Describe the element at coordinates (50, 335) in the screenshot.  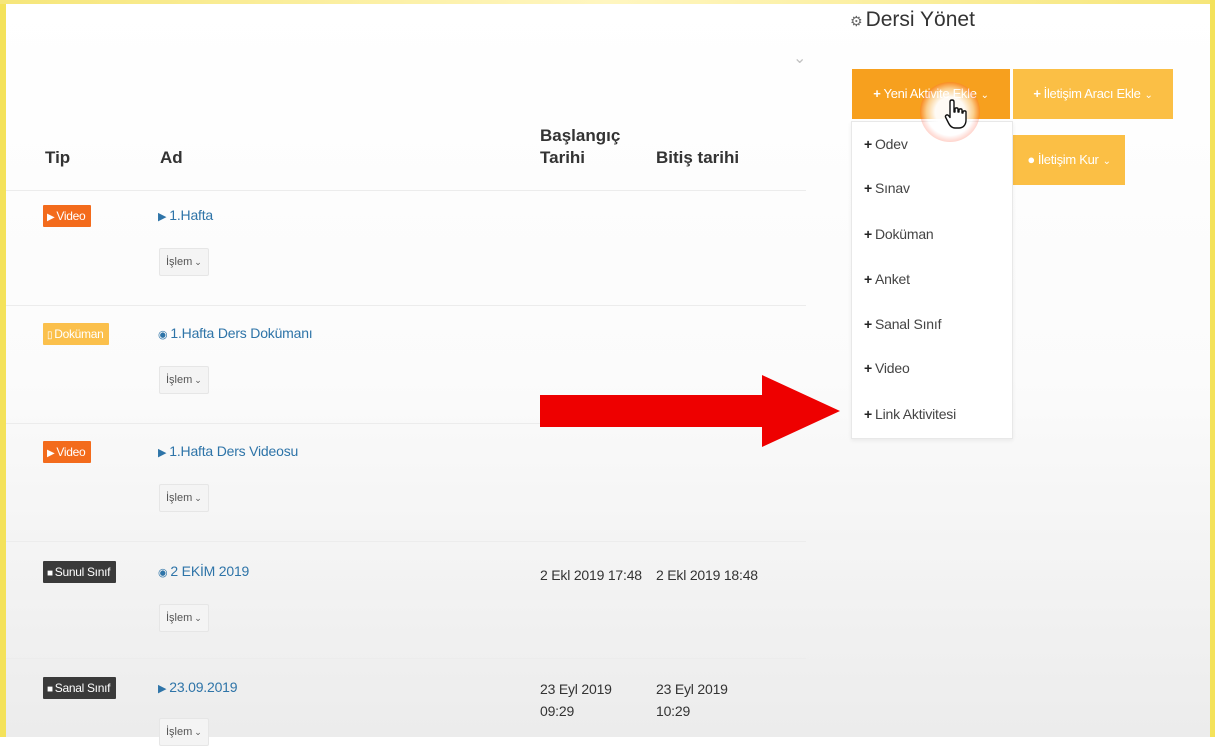
I see `file-icon: ▯` at that location.